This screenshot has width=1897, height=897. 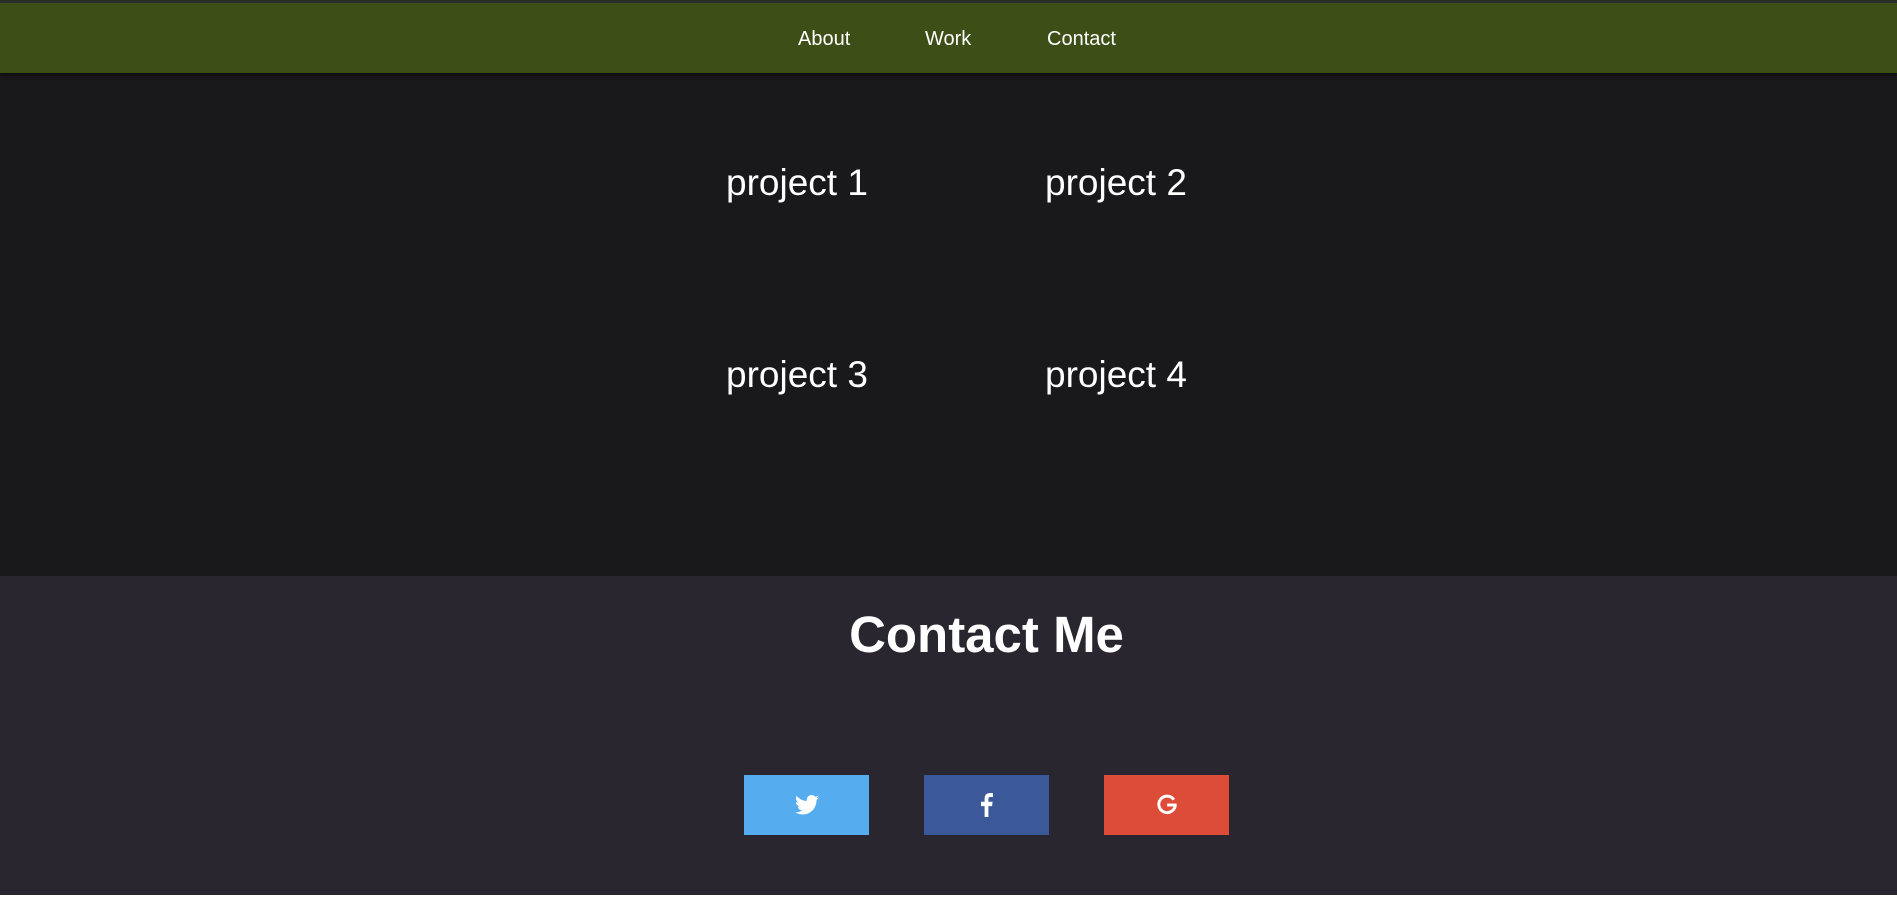 I want to click on nav-link-contact: Contact, so click(x=1081, y=39).